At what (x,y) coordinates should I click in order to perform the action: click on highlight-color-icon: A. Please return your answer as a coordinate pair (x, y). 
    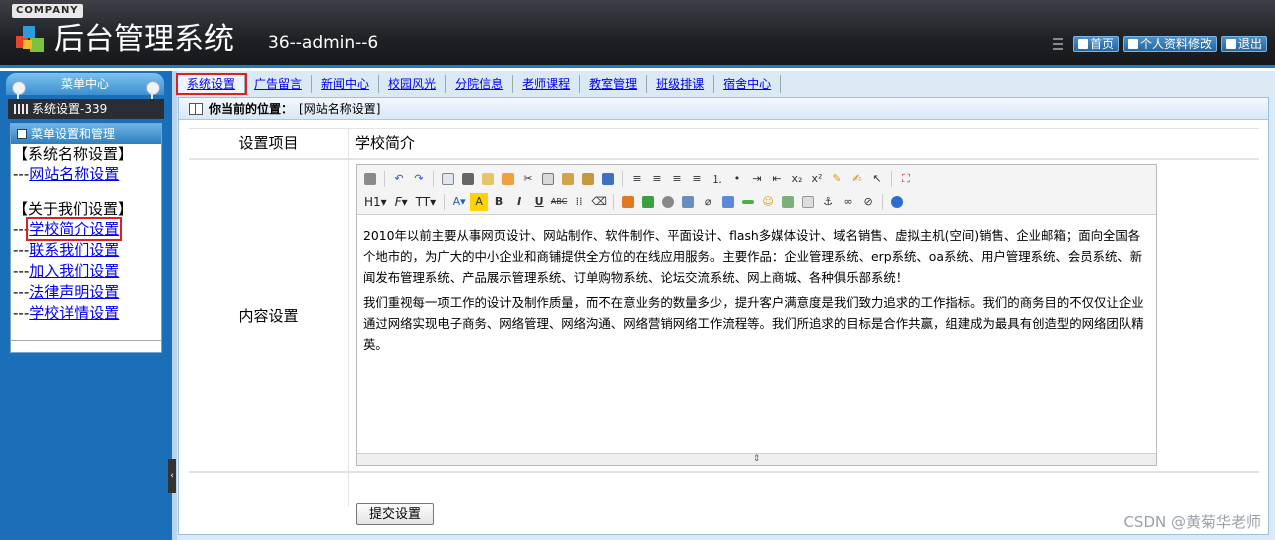
    Looking at the image, I should click on (479, 201).